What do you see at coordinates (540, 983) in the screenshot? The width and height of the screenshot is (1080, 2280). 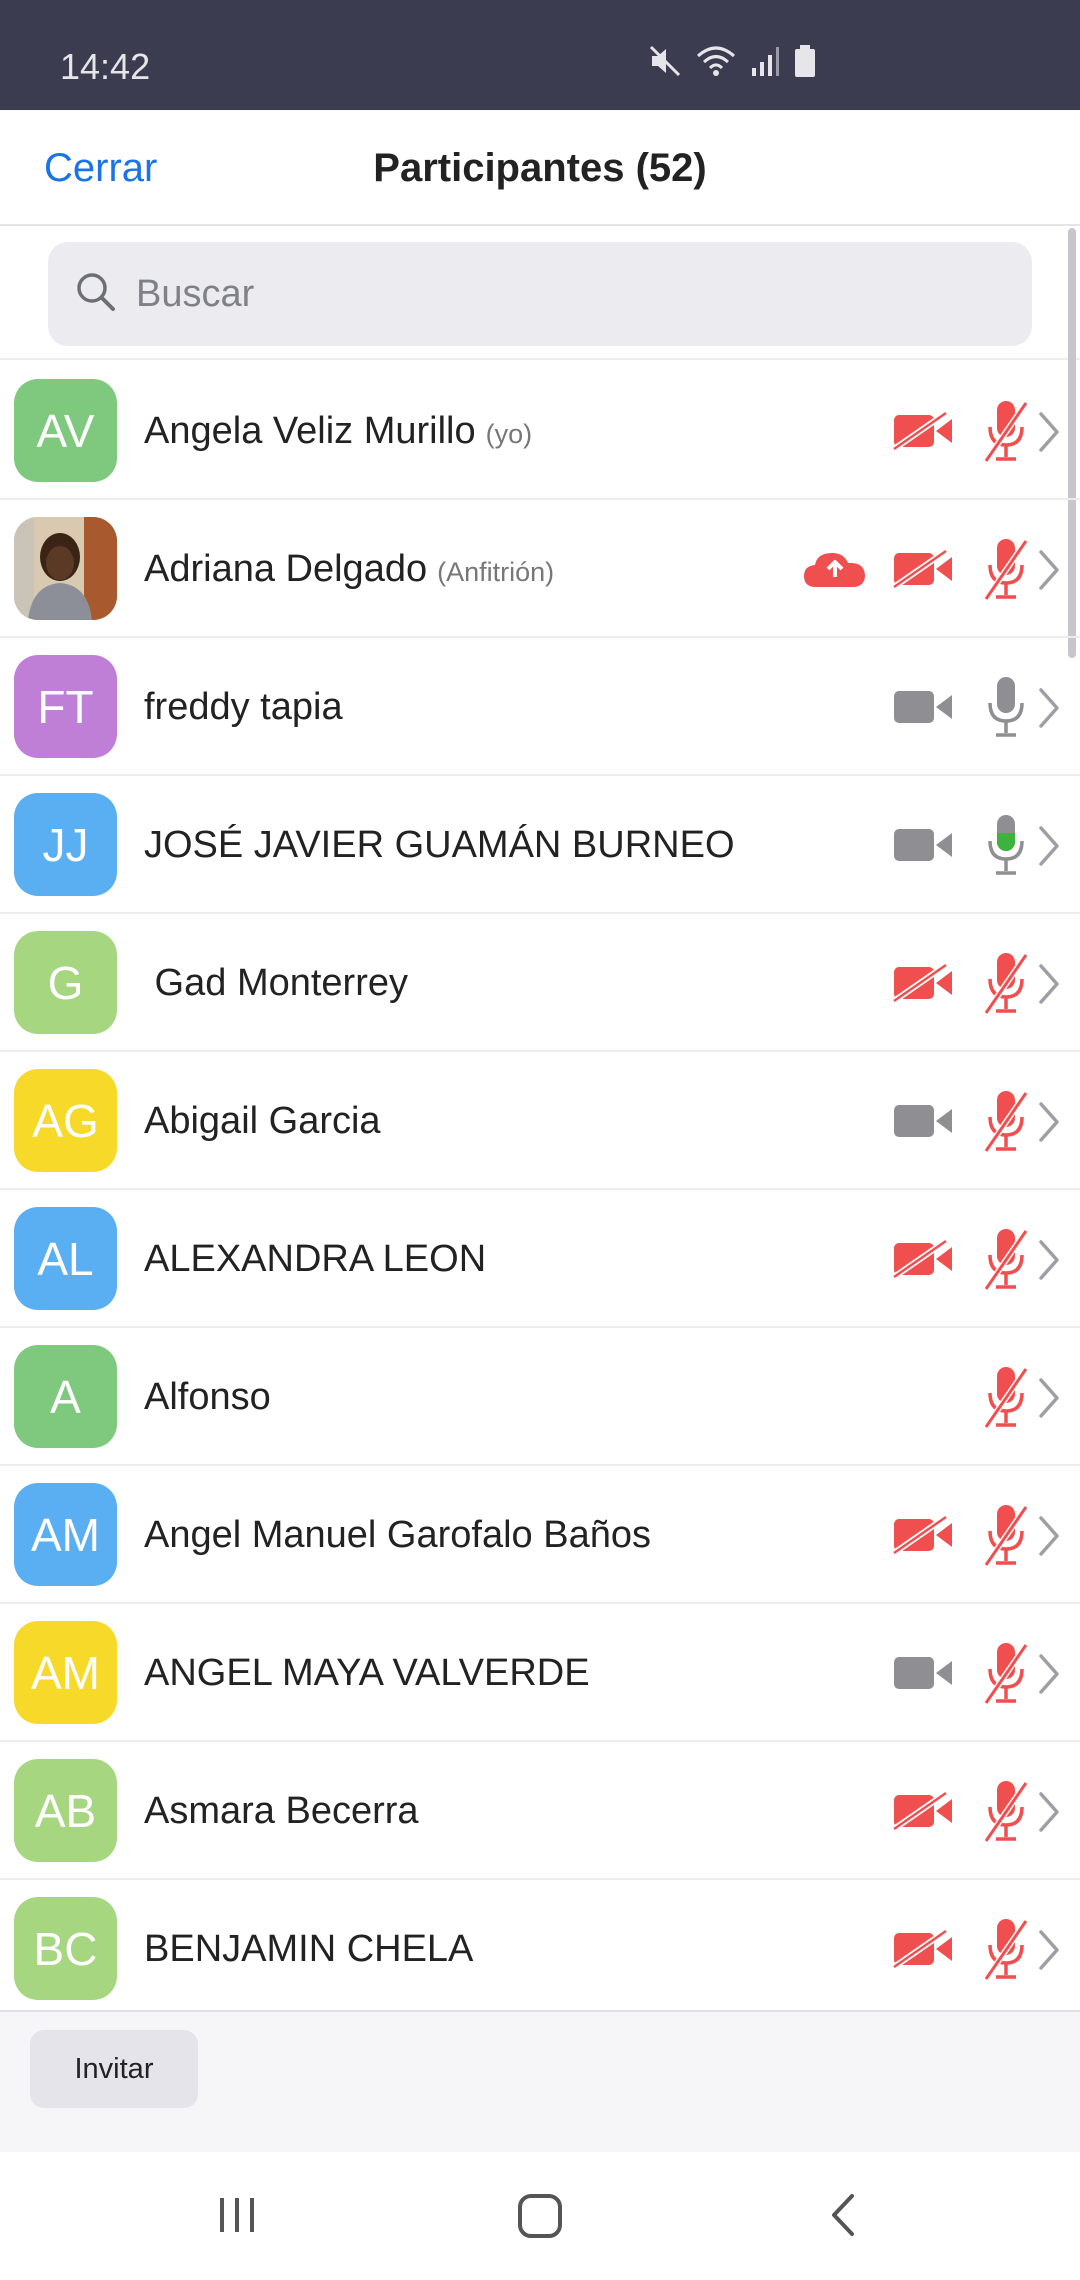 I see `participant-row: G Gad Monterrey` at bounding box center [540, 983].